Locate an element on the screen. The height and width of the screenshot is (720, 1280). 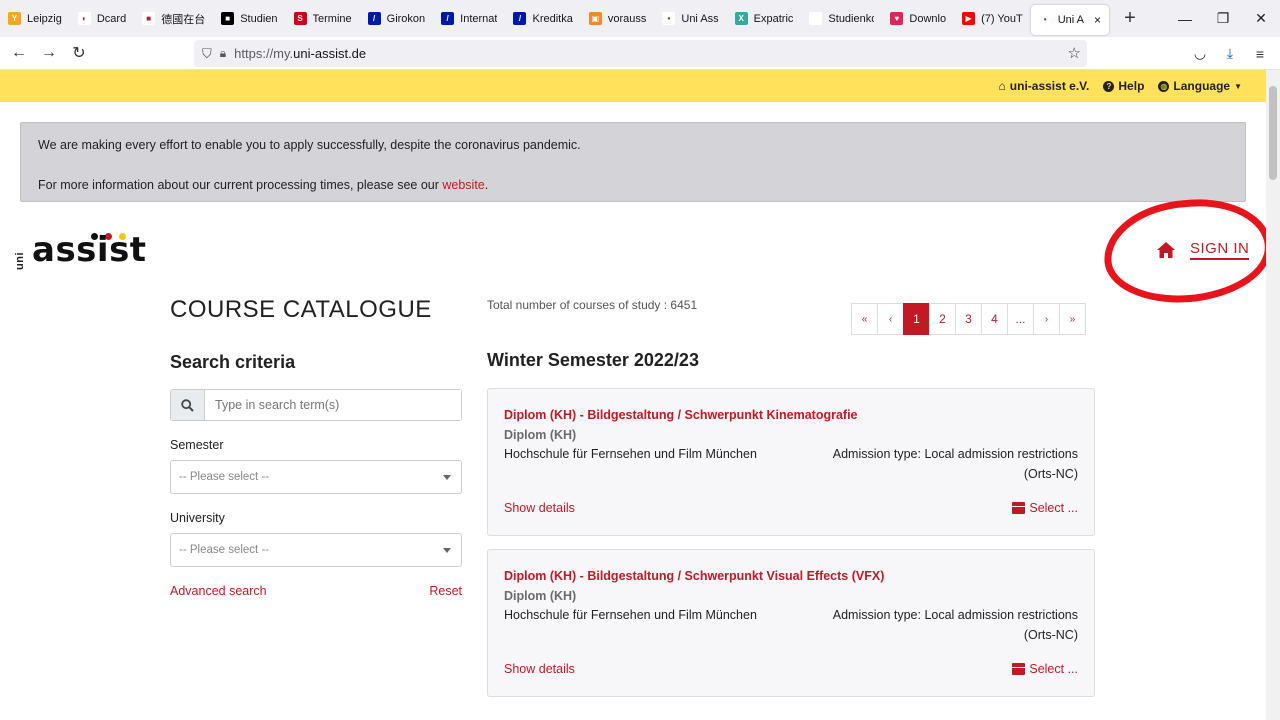
pocket-icon: ◡ is located at coordinates (1200, 53).